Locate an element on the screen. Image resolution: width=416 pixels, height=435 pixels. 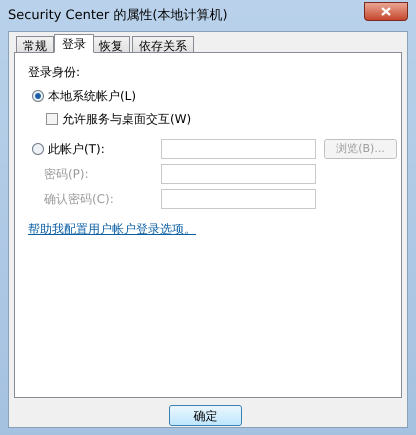
radio-label: 本地系统帐户(L) is located at coordinates (92, 96).